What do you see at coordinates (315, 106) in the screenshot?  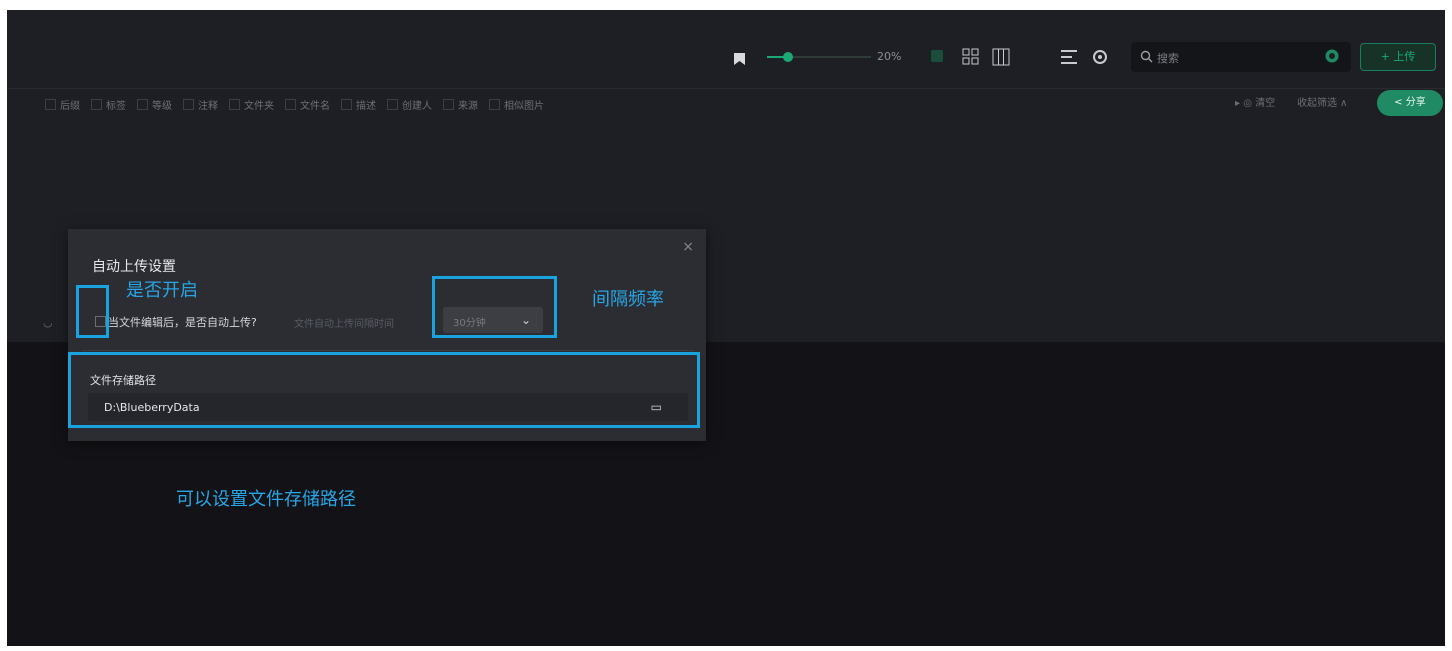 I see `filter-label: 文件名` at bounding box center [315, 106].